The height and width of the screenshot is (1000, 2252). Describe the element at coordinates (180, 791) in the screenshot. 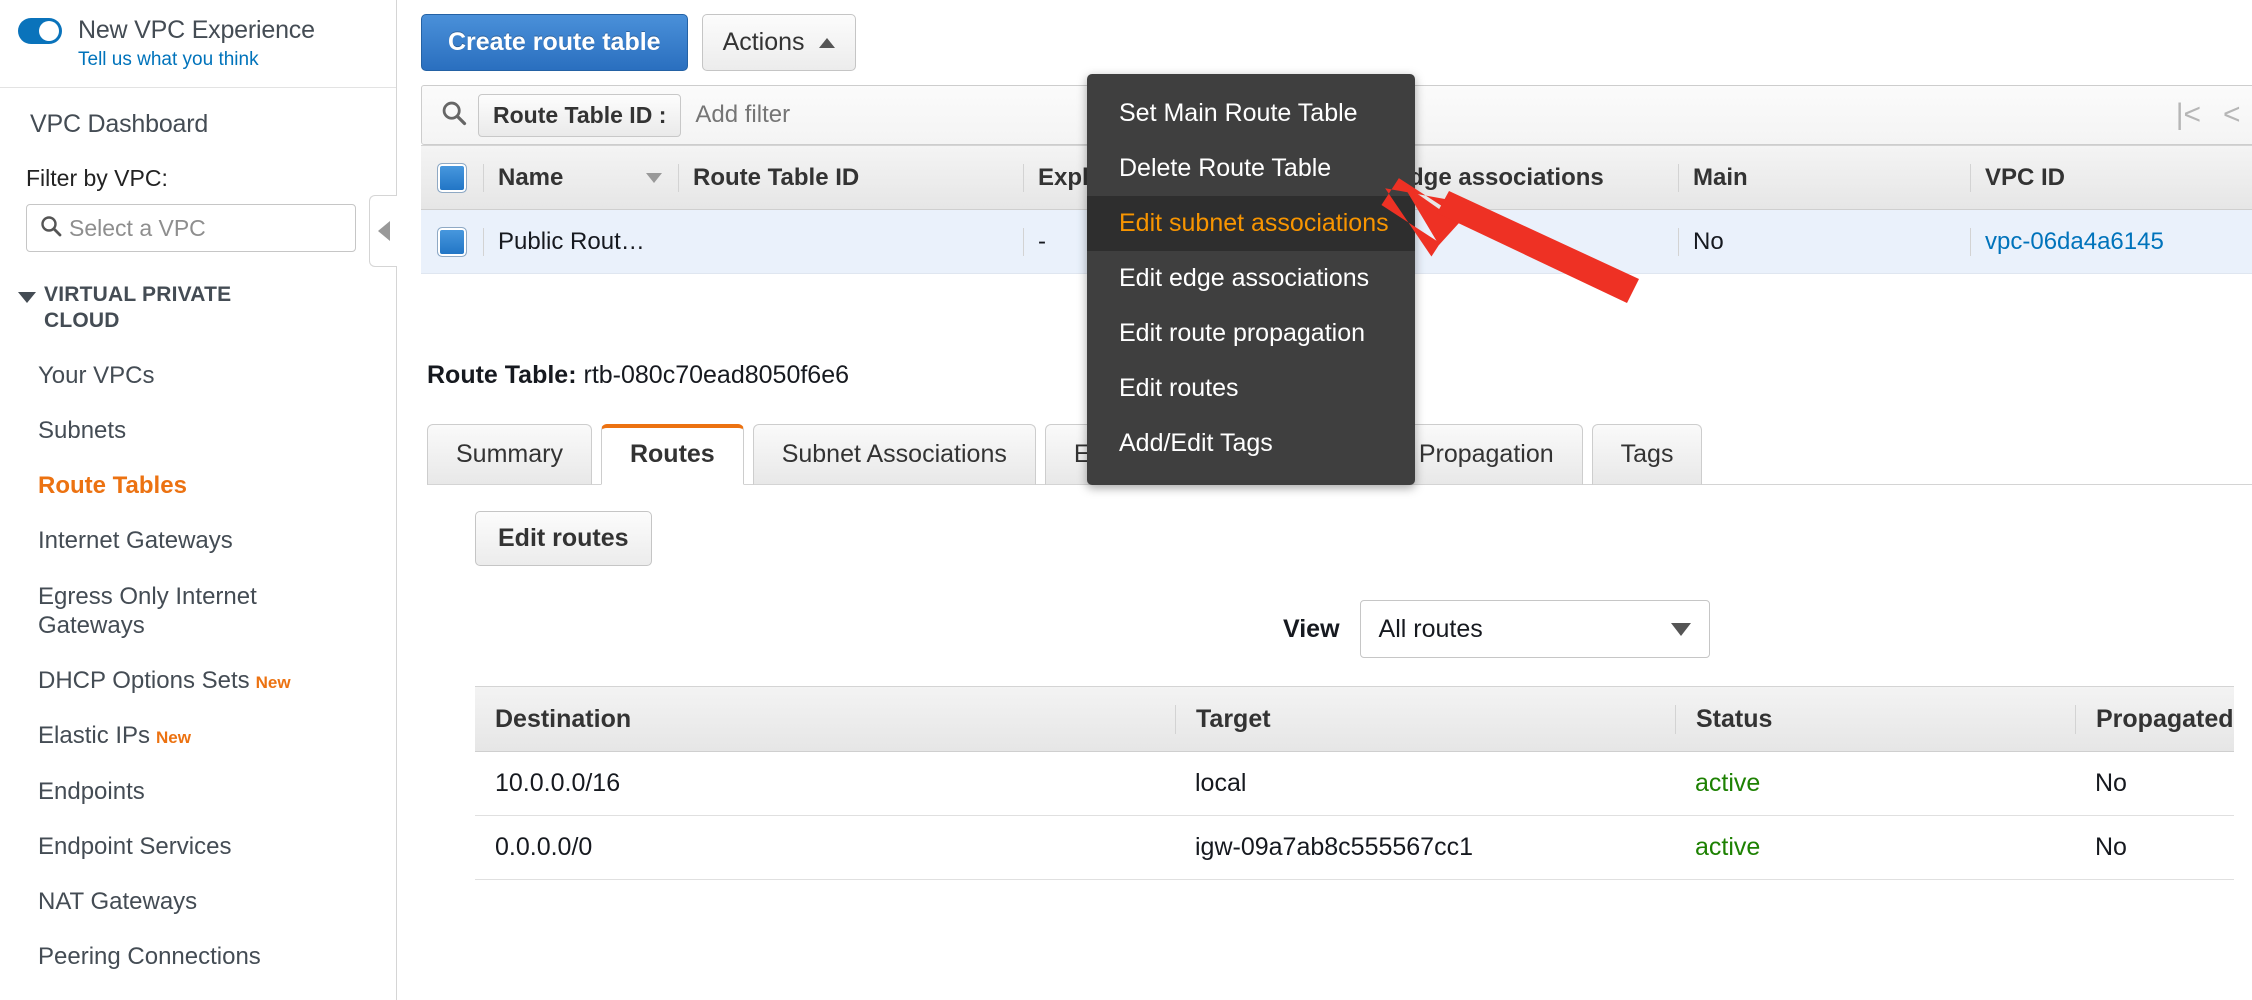

I see `sidebar-item-endpoints: Endpoints` at that location.